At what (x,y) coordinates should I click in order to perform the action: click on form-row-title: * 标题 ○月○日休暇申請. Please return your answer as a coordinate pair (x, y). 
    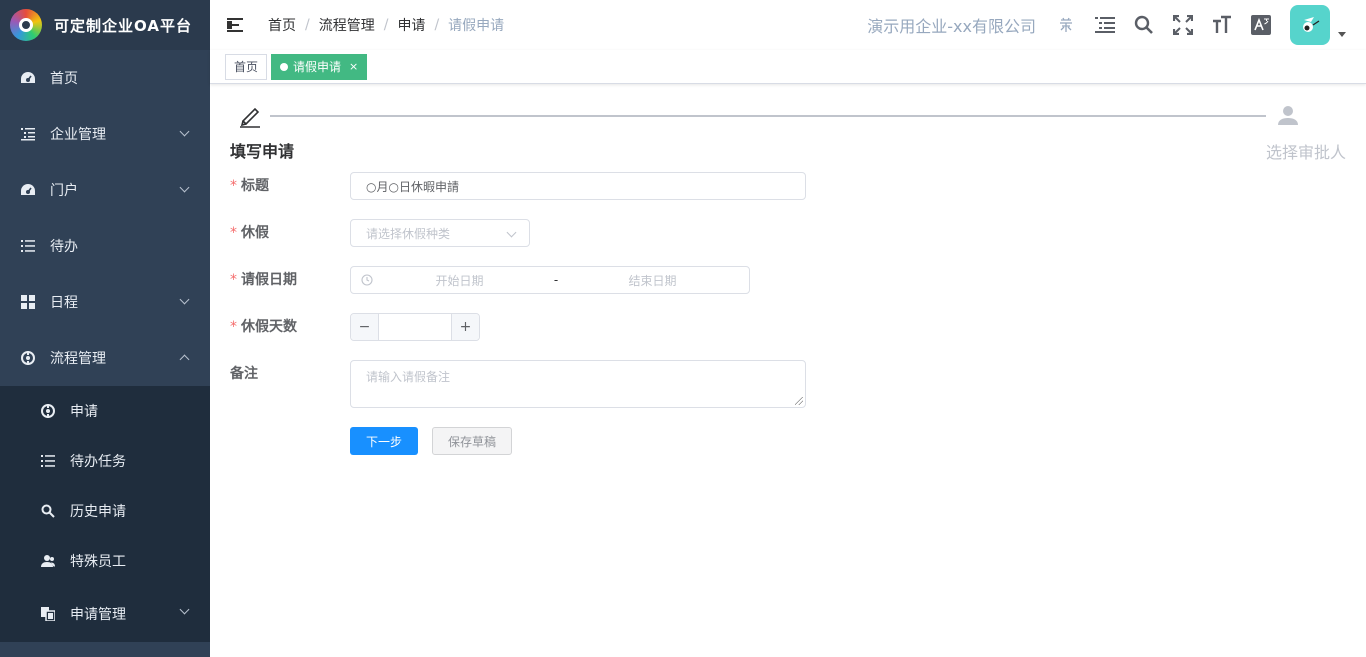
    Looking at the image, I should click on (518, 186).